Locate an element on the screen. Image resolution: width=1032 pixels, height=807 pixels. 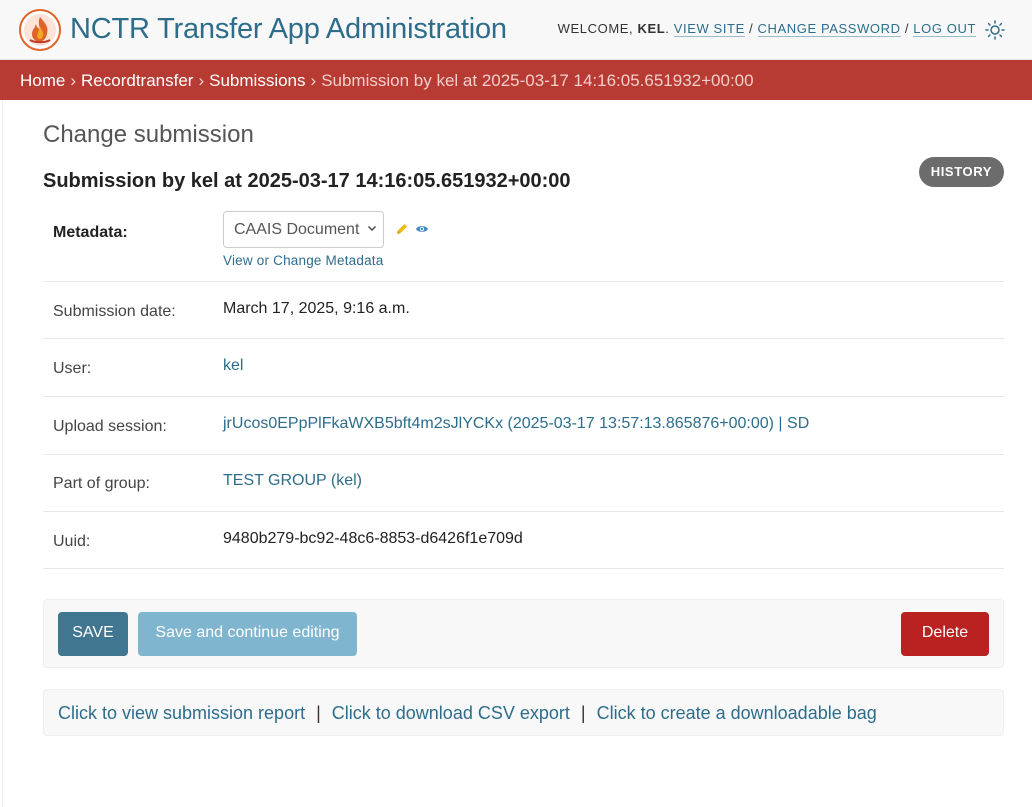
user-link: kel is located at coordinates (233, 365).